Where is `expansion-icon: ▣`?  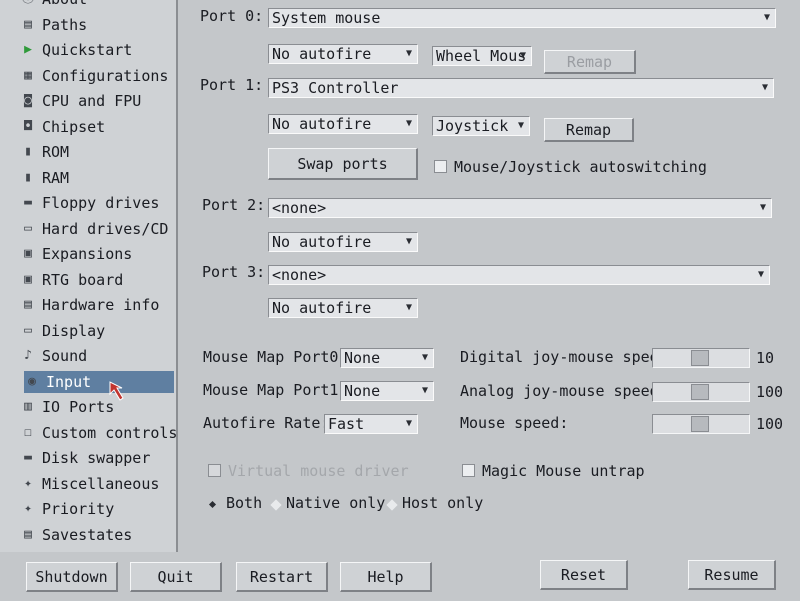 expansion-icon: ▣ is located at coordinates (28, 253).